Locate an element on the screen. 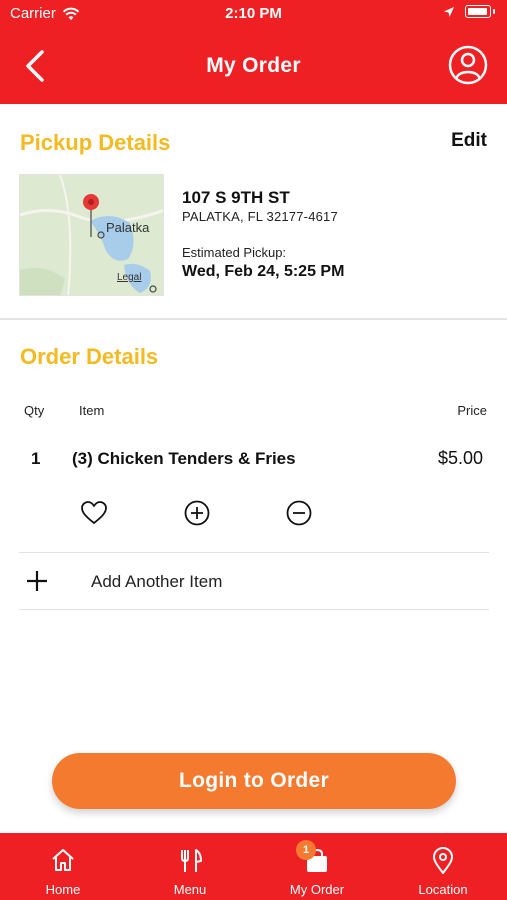 The image size is (507, 900). status-right is located at coordinates (469, 11).